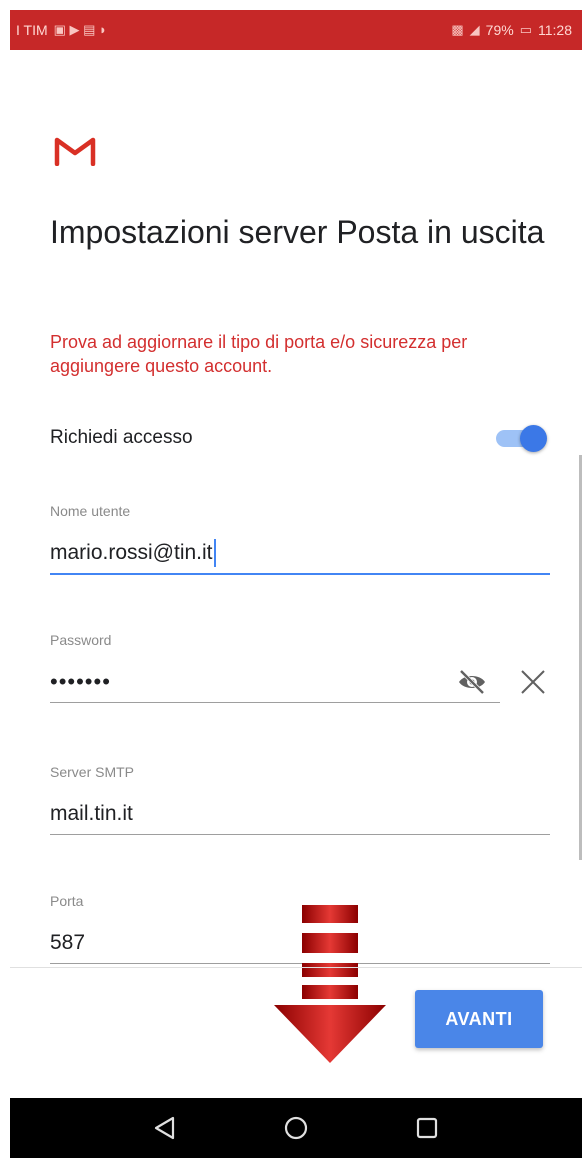  What do you see at coordinates (499, 30) in the screenshot?
I see `battery-percent: 79%` at bounding box center [499, 30].